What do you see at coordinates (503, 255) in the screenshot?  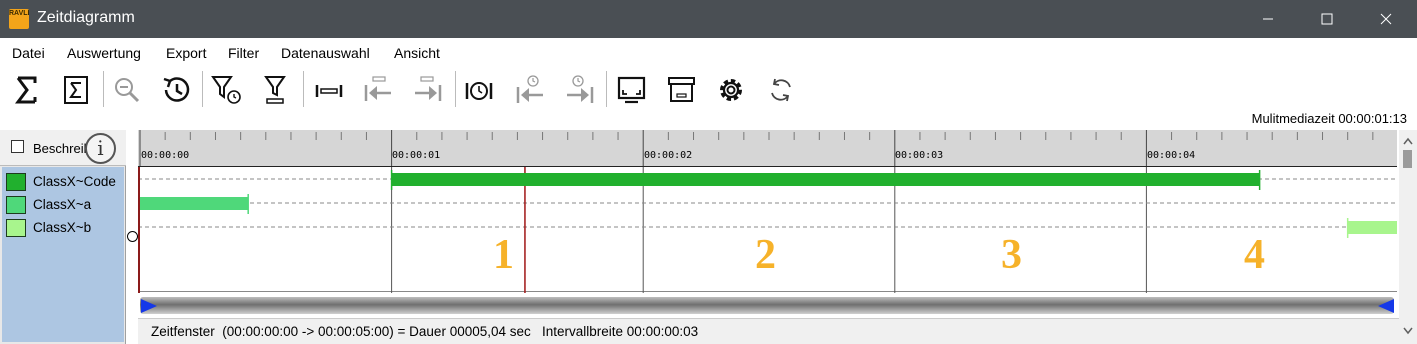 I see `interval-number: 1` at bounding box center [503, 255].